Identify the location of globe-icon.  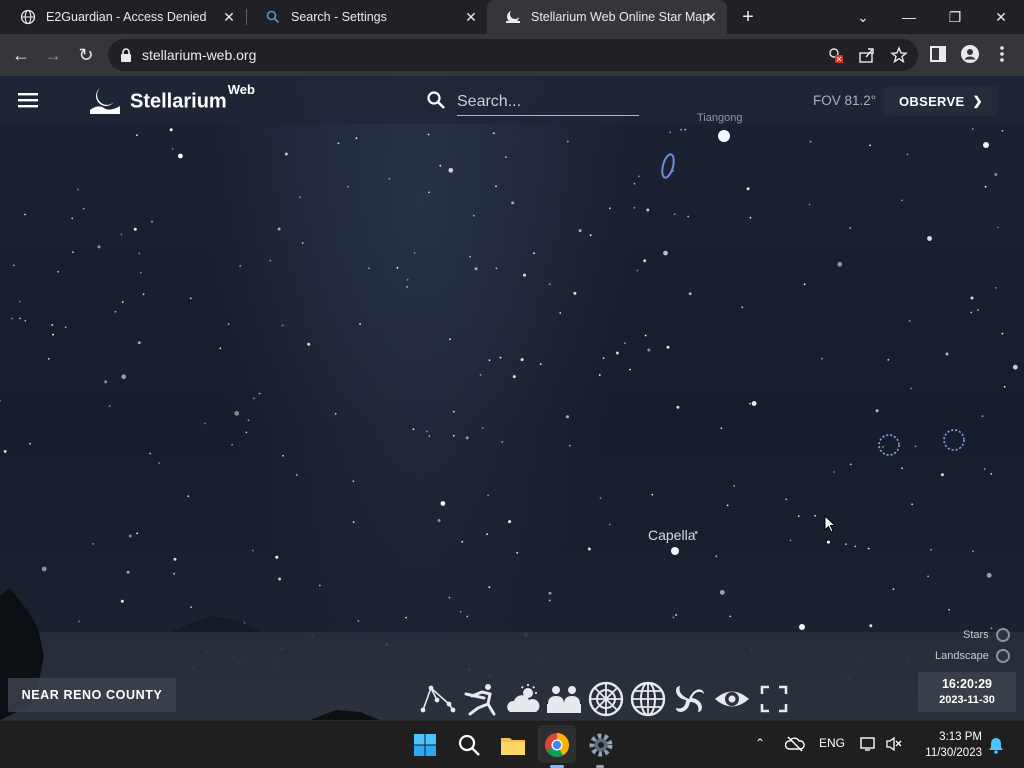
(28, 17).